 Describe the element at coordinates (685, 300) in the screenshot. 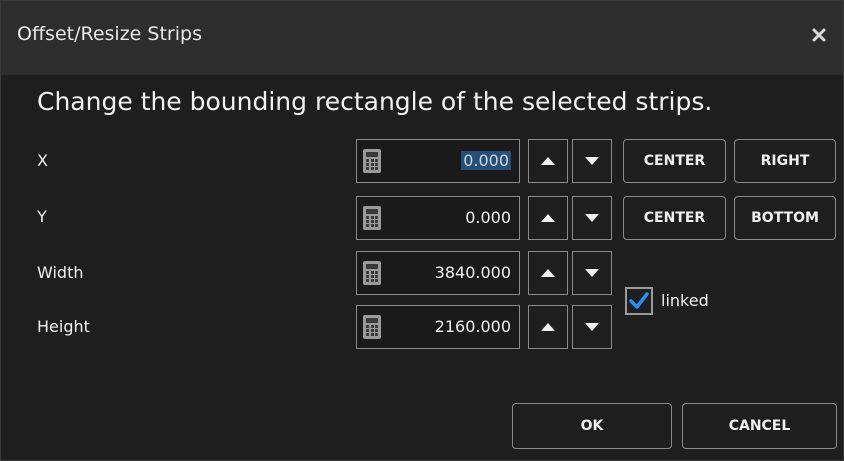

I see `linked-label: linked` at that location.